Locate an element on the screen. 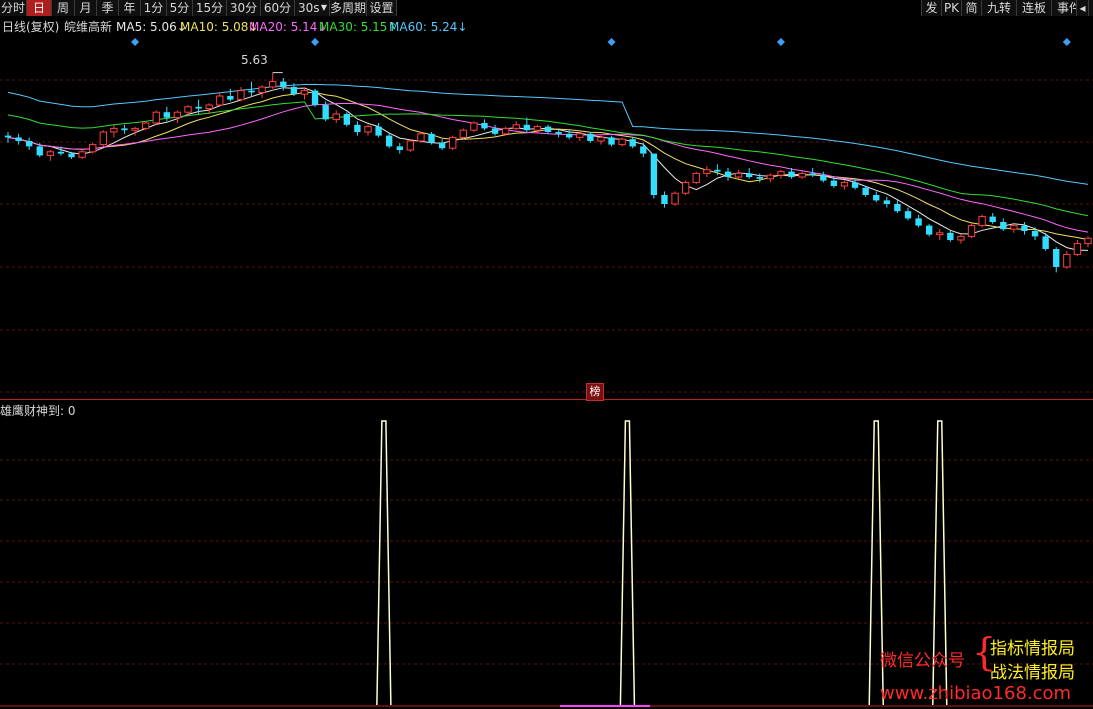 Image resolution: width=1093 pixels, height=709 pixels. watermark-channel-2: 战法情报局 is located at coordinates (1032, 673).